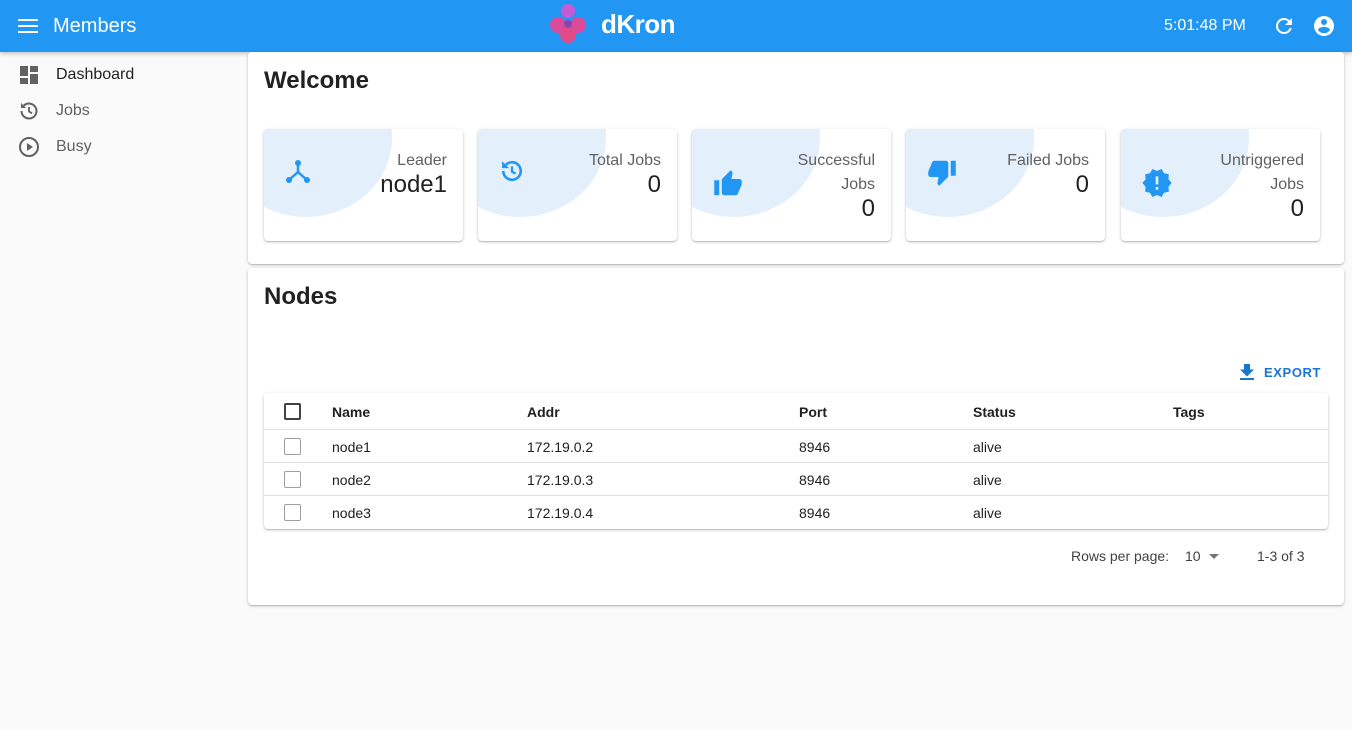 The image size is (1352, 730). Describe the element at coordinates (836, 172) in the screenshot. I see `card-label: Successful Jobs` at that location.